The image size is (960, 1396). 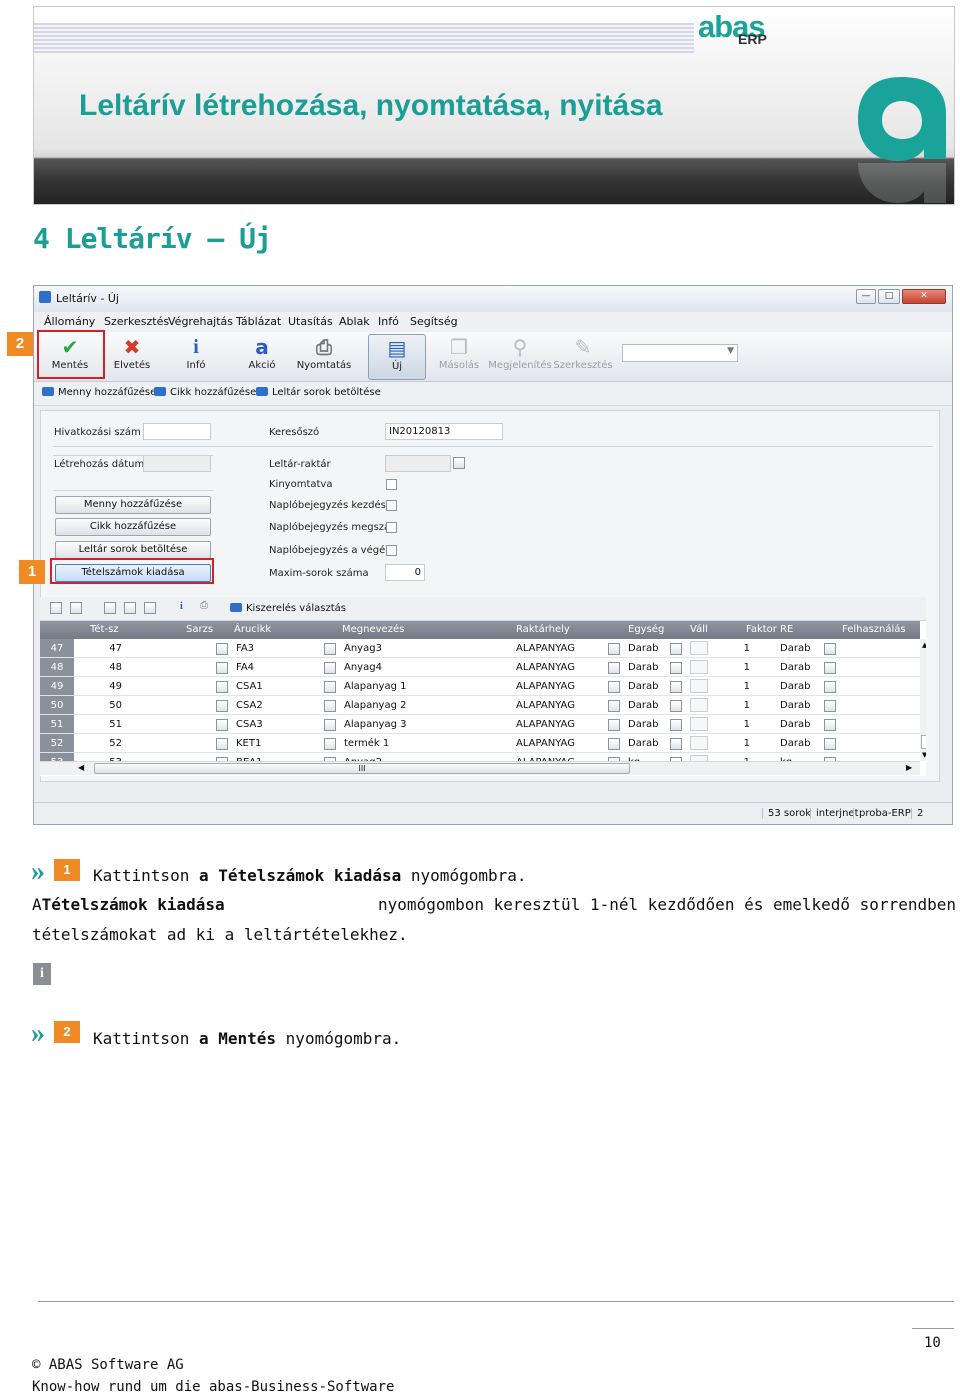 I want to click on close-button: ✕, so click(x=924, y=296).